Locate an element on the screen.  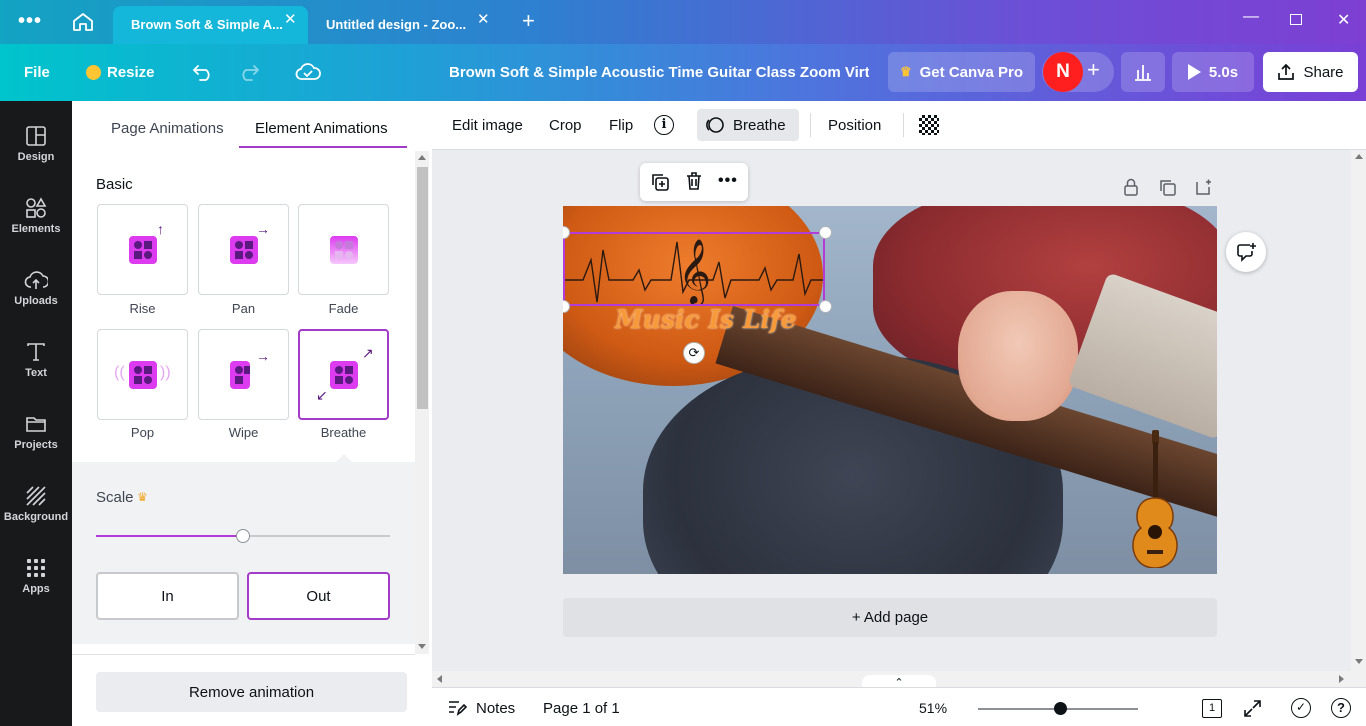
zoom-slider-thumb is located at coordinates (1060, 708).